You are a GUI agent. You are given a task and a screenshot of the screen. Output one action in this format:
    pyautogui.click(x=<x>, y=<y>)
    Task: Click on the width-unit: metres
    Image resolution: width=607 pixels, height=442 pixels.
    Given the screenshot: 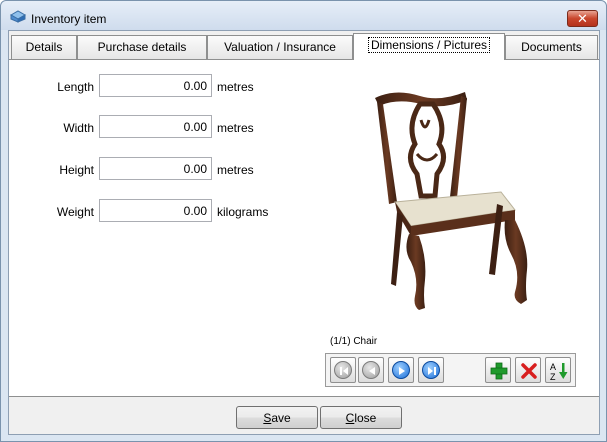 What is the action you would take?
    pyautogui.click(x=235, y=128)
    